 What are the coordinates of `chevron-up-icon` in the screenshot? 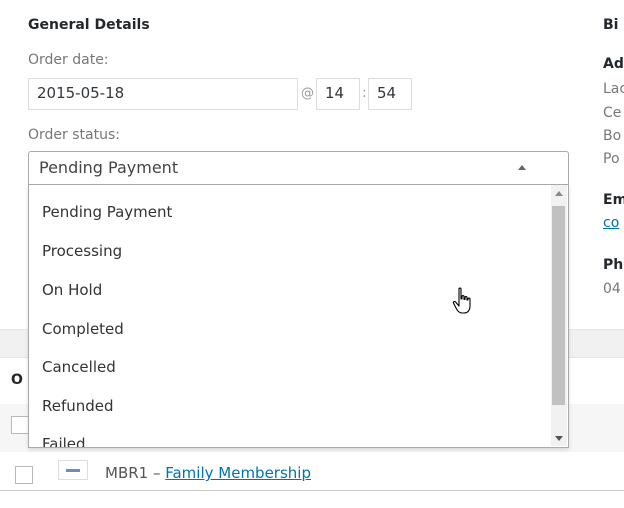 It's located at (522, 167).